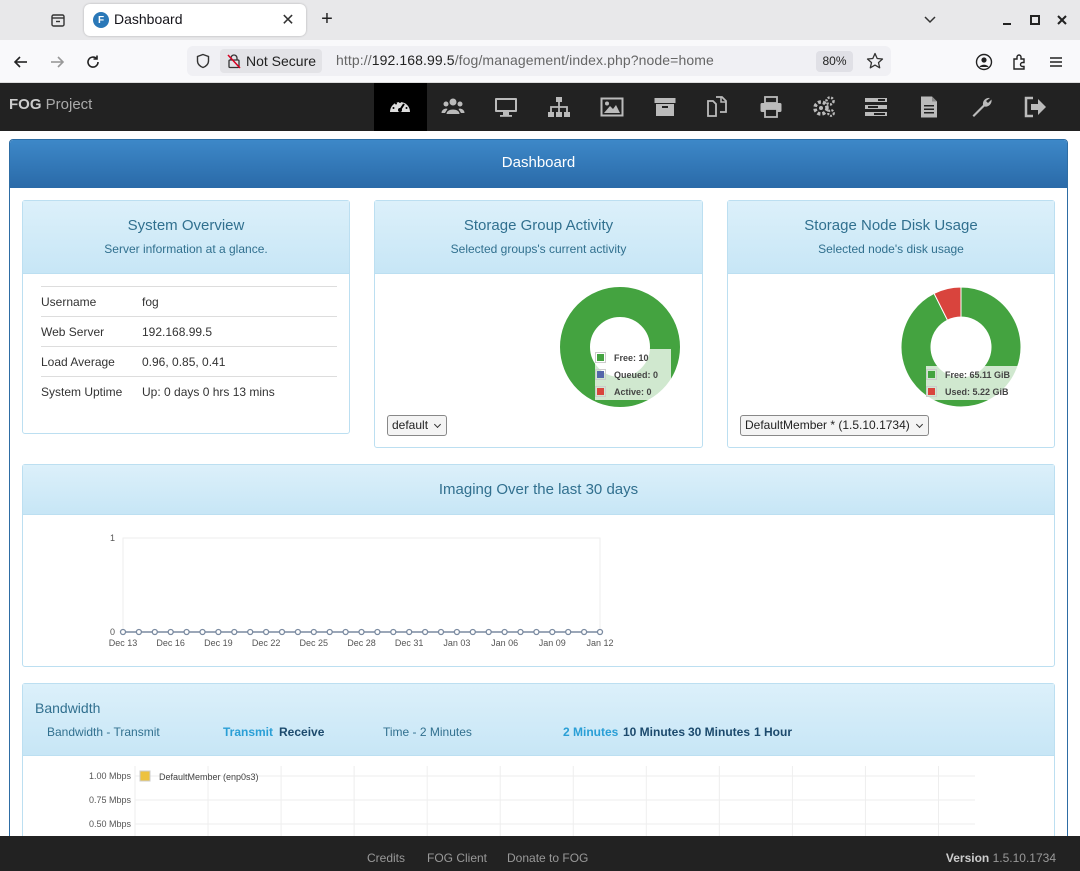 The width and height of the screenshot is (1080, 871). I want to click on transmit-link: Transmit, so click(248, 732).